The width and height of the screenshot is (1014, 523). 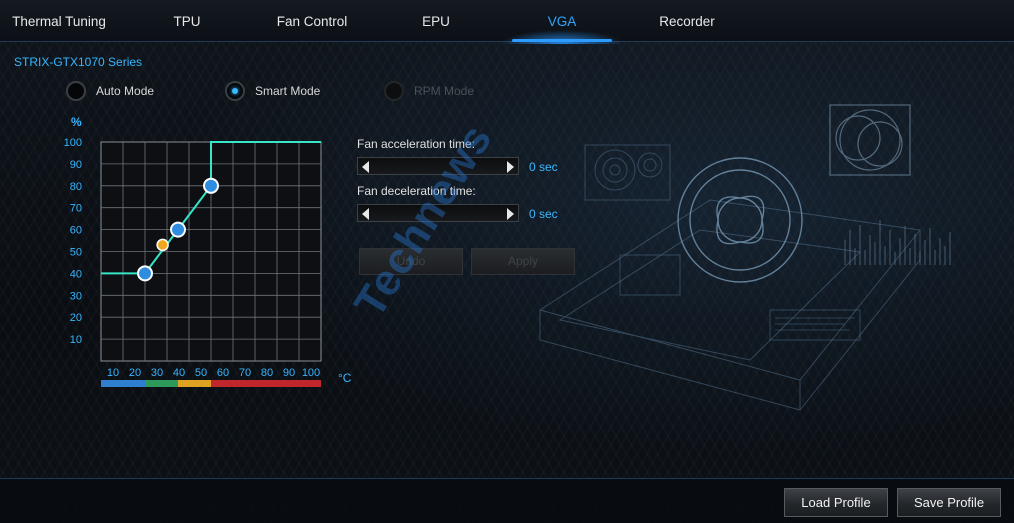 I want to click on y-tick-label: 80, so click(x=76, y=187).